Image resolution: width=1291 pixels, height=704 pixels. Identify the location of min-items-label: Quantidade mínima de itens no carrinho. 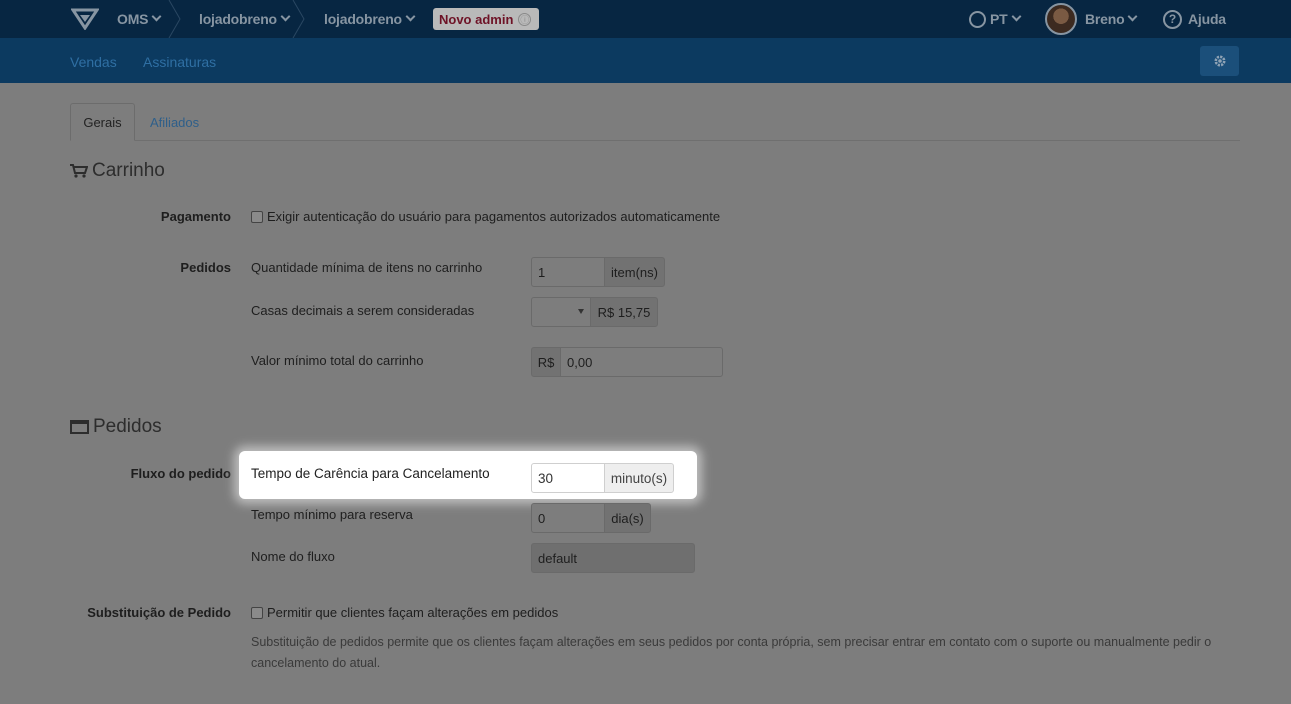
(367, 267).